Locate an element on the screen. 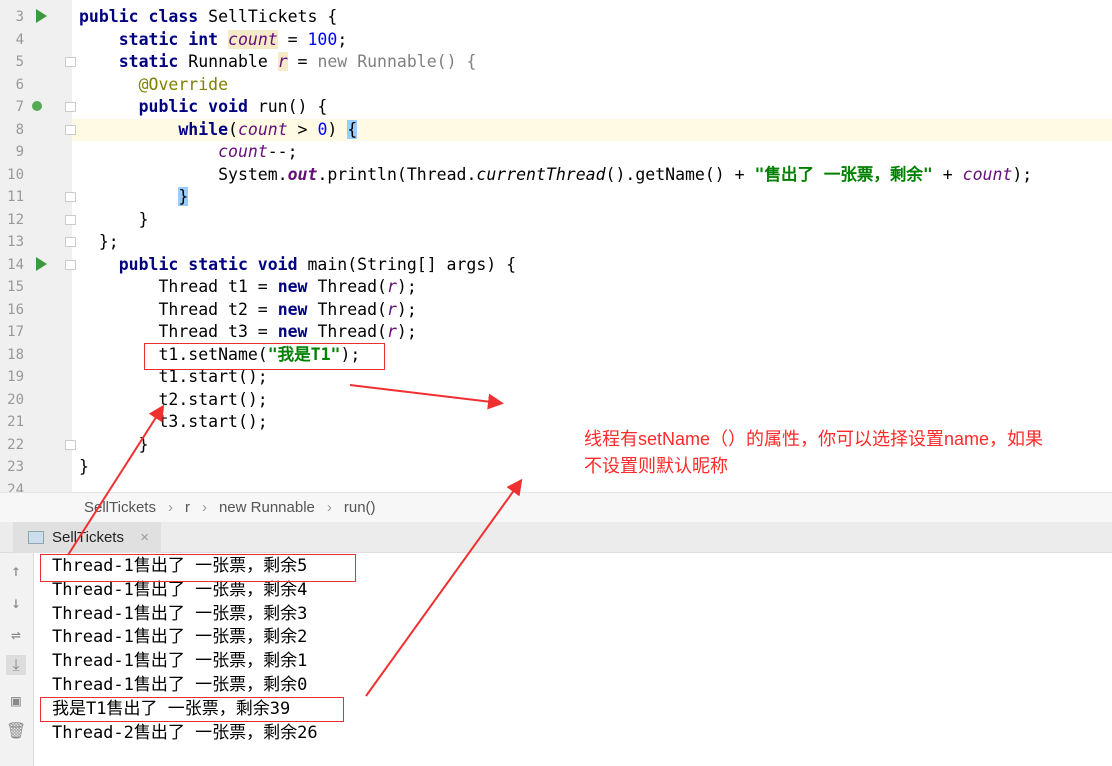 This screenshot has height=766, width=1112. annotation-line: 不设置则默认昵称 is located at coordinates (656, 466).